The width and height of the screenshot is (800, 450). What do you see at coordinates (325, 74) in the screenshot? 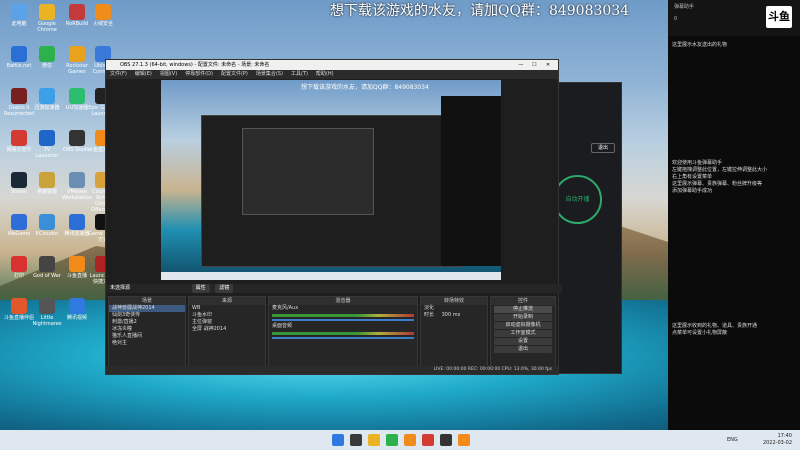
I see `menu-item: 帮助(H)` at bounding box center [325, 74].